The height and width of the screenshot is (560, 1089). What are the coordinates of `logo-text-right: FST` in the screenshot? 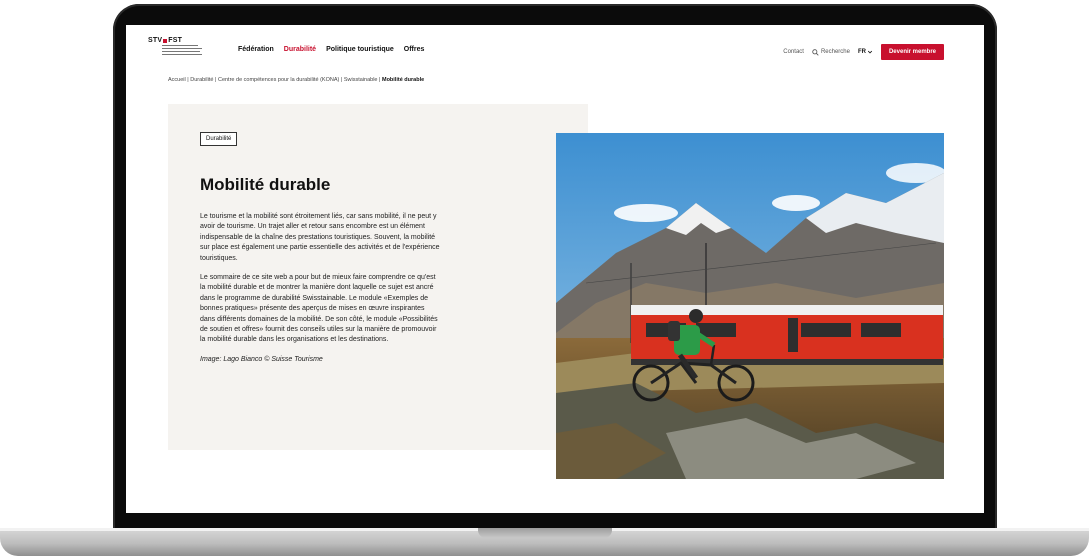 It's located at (175, 40).